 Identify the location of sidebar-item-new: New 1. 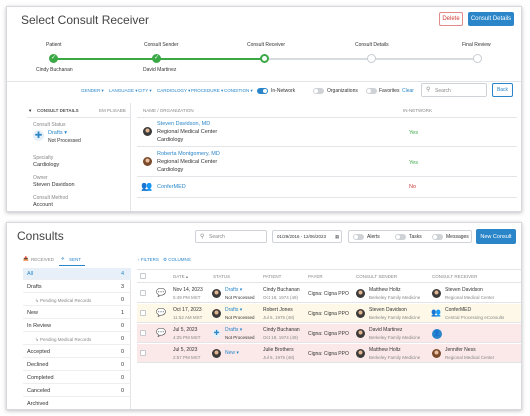
(77, 313).